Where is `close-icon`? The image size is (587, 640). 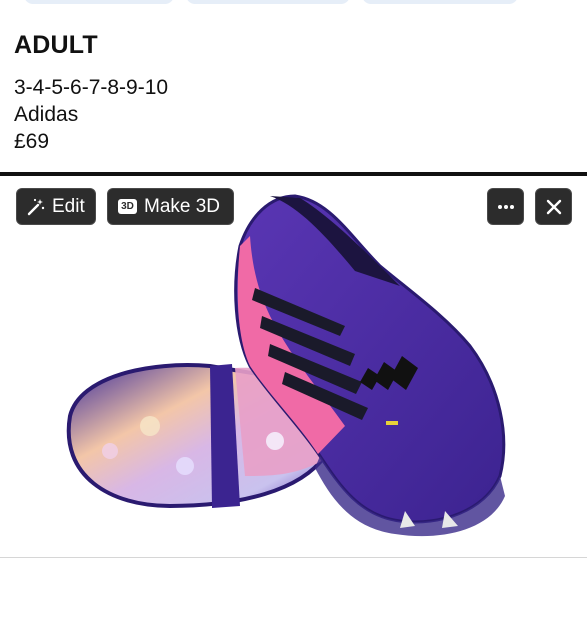
close-icon is located at coordinates (554, 207).